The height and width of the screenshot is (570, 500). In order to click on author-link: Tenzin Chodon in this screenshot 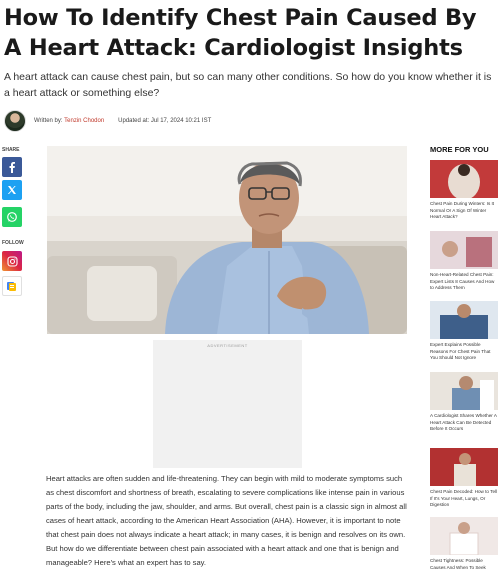, I will do `click(84, 121)`.